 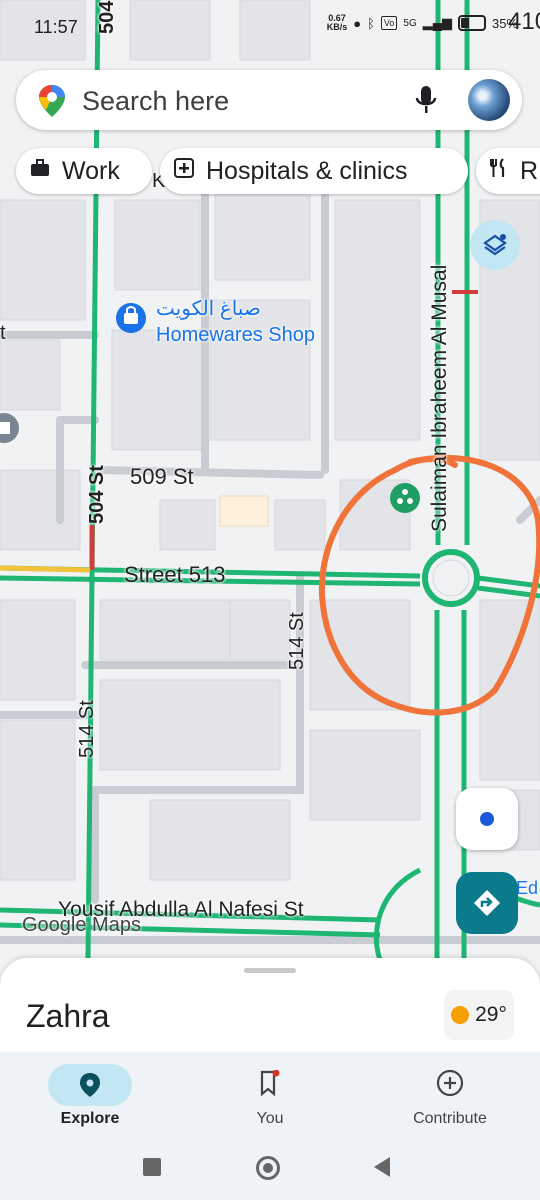 What do you see at coordinates (270, 1085) in the screenshot?
I see `bookmark-icon` at bounding box center [270, 1085].